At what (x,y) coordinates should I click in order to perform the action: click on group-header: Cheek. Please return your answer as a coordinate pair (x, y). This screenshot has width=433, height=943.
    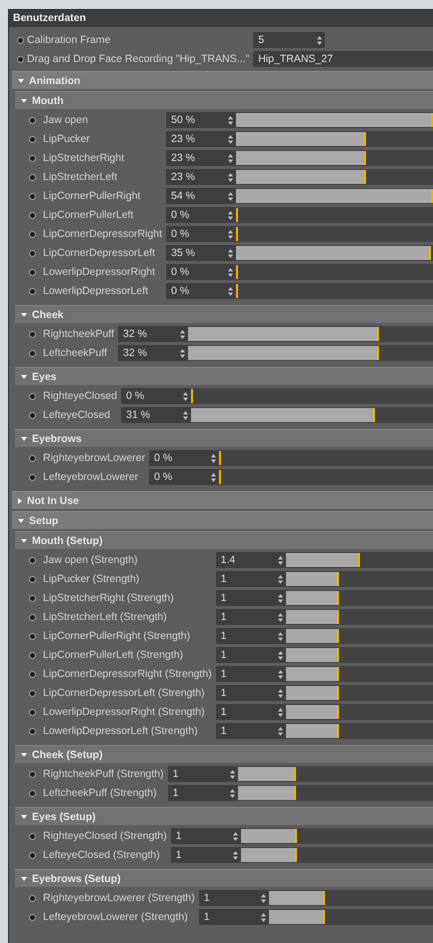
    Looking at the image, I should click on (224, 314).